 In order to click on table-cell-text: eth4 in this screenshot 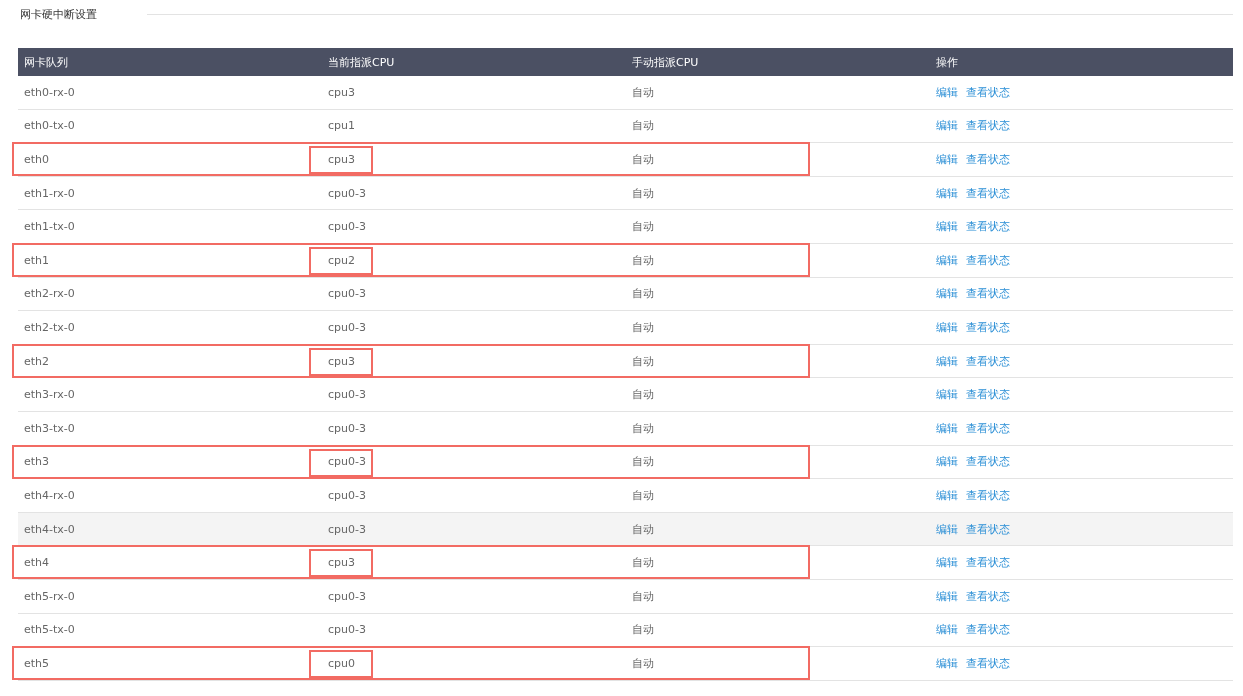, I will do `click(36, 563)`.